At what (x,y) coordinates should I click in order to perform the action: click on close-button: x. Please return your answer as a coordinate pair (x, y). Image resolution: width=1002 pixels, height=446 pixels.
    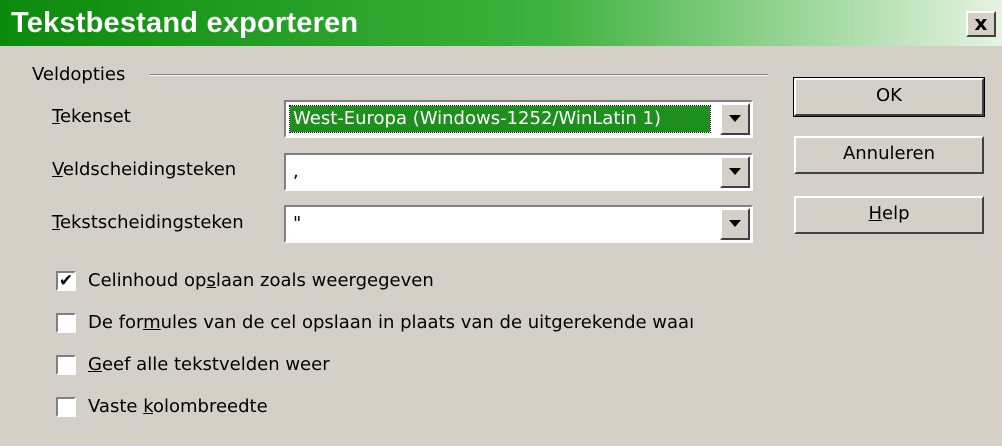
    Looking at the image, I should click on (981, 24).